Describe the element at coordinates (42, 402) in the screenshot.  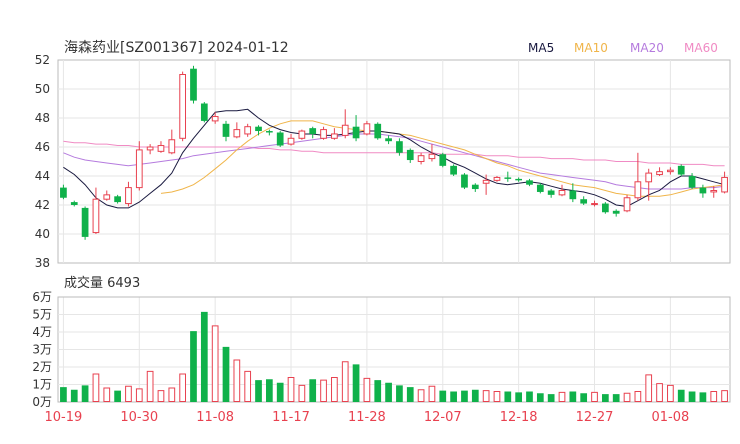
I see `volume-tick-label: 0万` at that location.